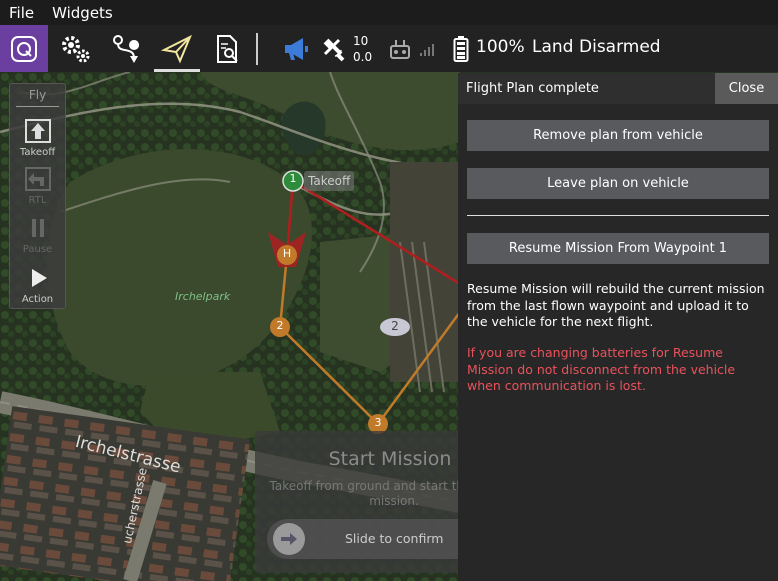 The width and height of the screenshot is (778, 581). I want to click on analyze-doc-icon, so click(227, 49).